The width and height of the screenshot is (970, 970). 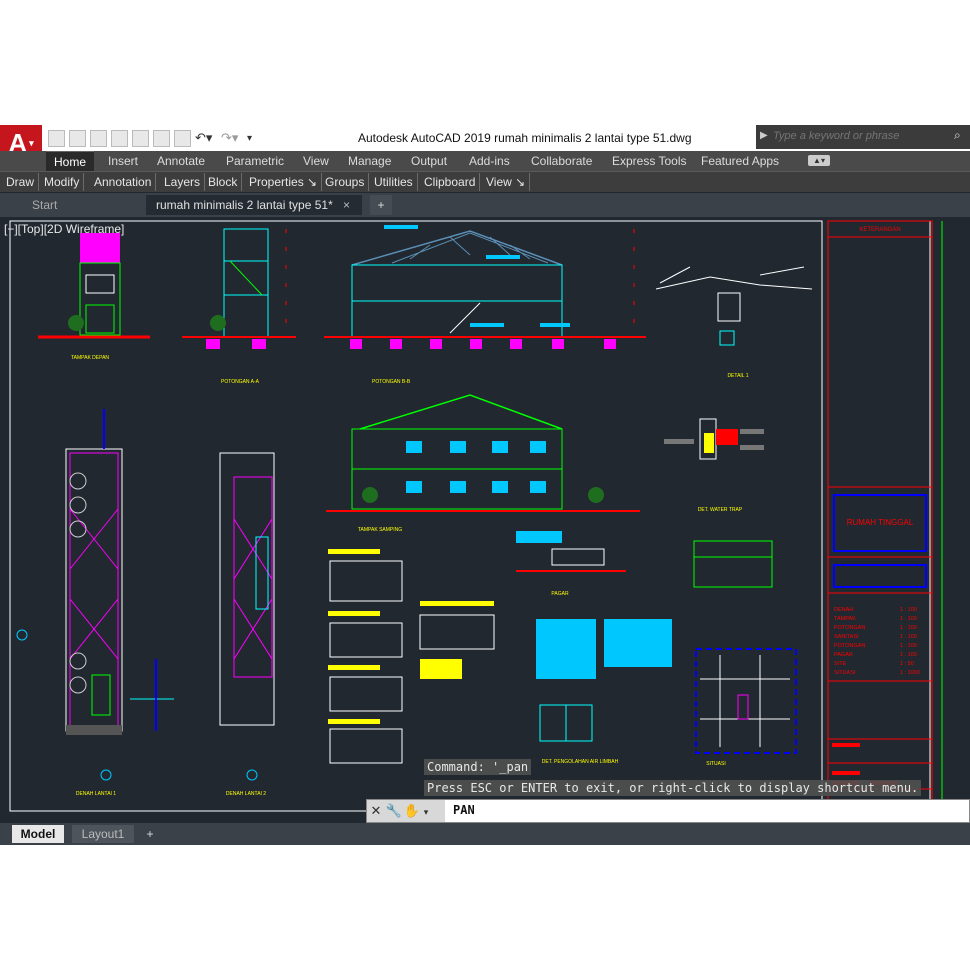 What do you see at coordinates (239, 306) in the screenshot?
I see `section-a-a: POTONGAN A-A` at bounding box center [239, 306].